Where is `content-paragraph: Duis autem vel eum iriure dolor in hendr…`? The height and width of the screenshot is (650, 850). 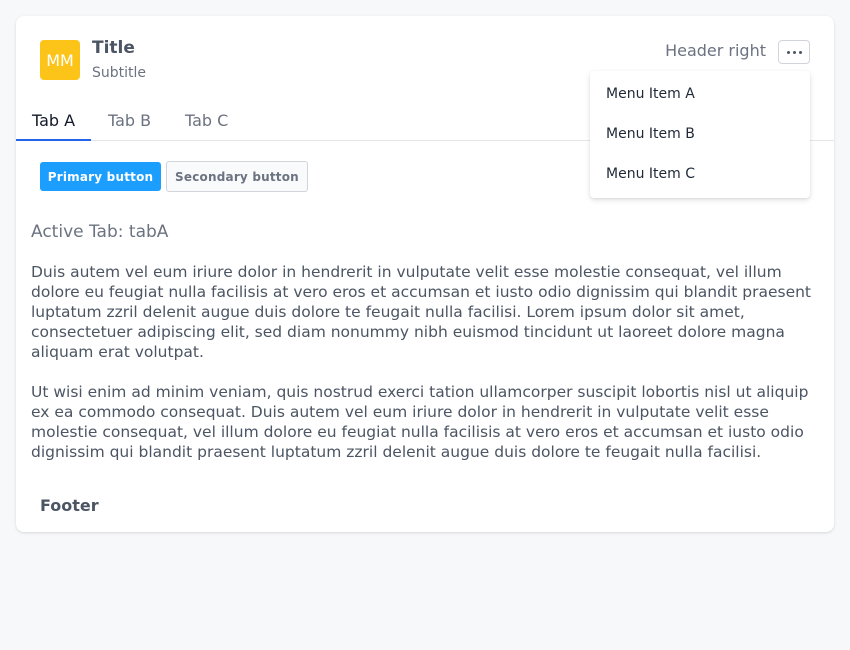
content-paragraph: Duis autem vel eum iriure dolor in hendr… is located at coordinates (421, 312).